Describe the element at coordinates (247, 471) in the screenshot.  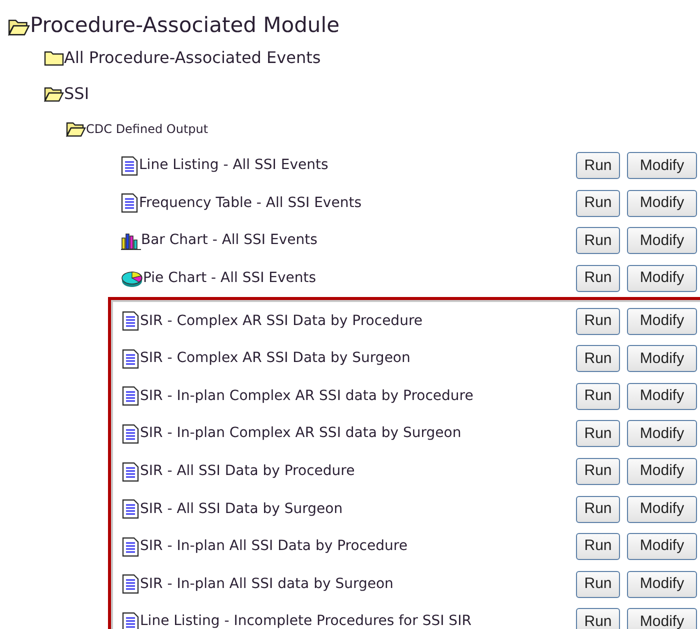
I see `report-title: SIR - All SSI Data by Procedure` at that location.